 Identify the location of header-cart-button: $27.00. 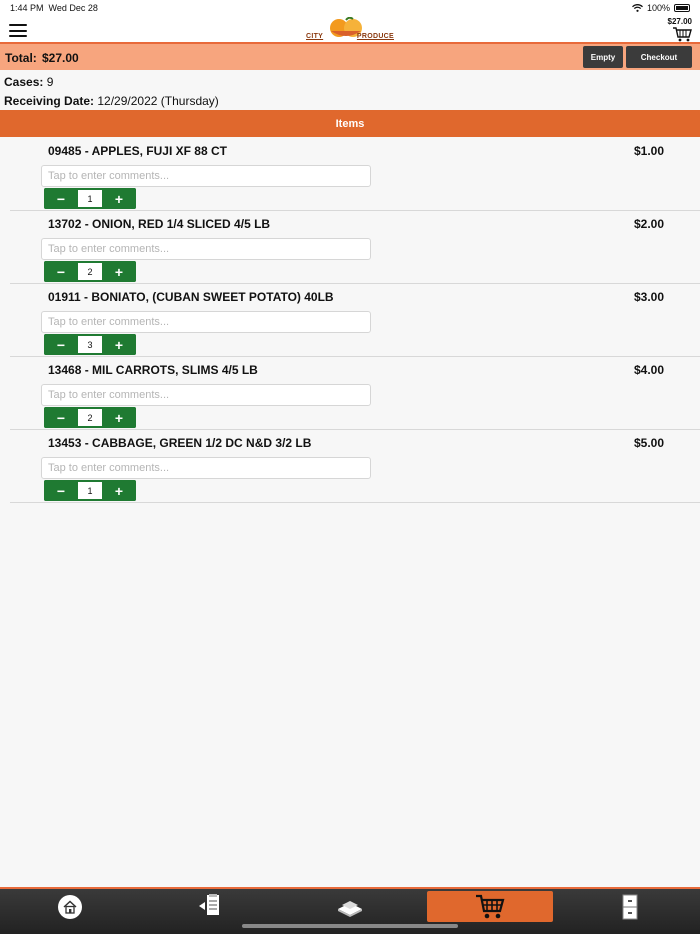
(676, 30).